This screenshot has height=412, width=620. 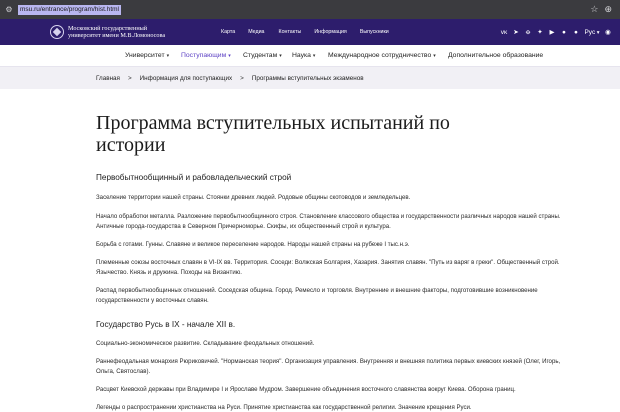 What do you see at coordinates (310, 9) in the screenshot?
I see `browser-address-bar: ⚙ msu.ru/entrance/program/hist.html ☆ ⊕` at bounding box center [310, 9].